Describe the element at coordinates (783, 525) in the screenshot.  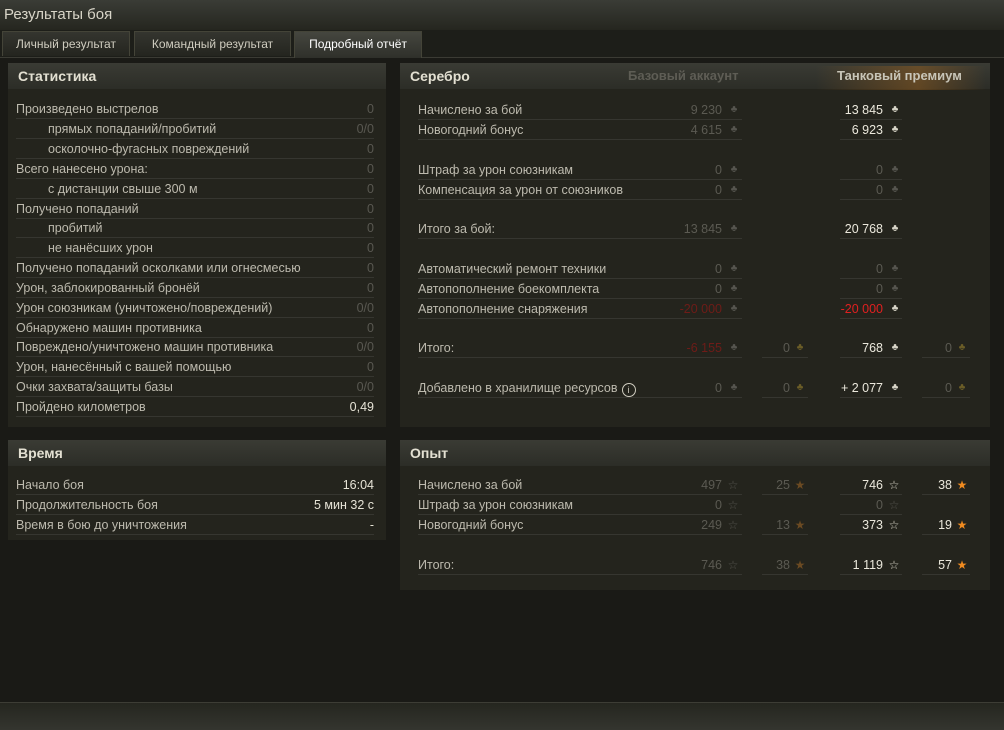
I see `basic-free-experience-value: 13` at that location.